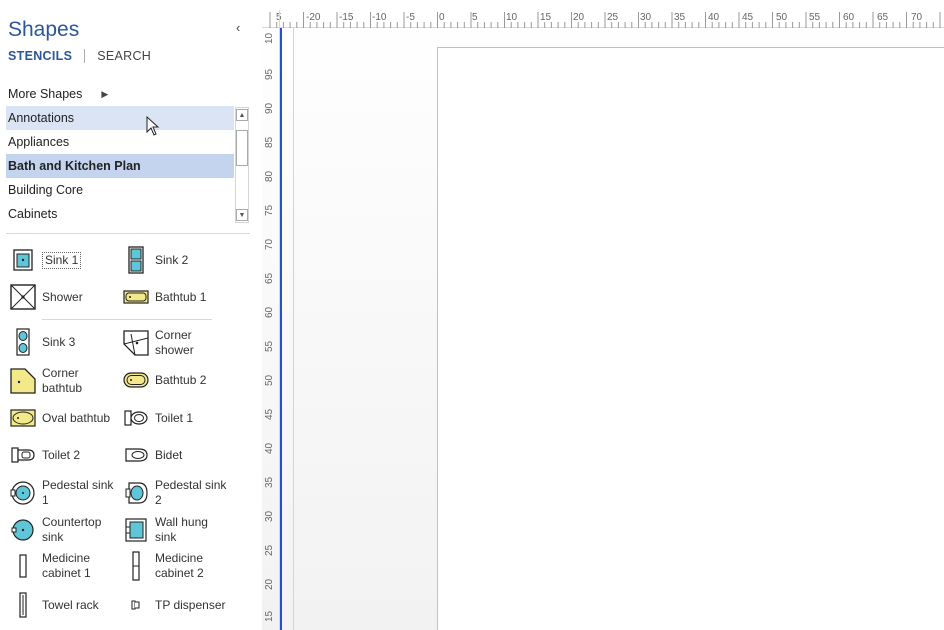 This screenshot has width=944, height=630. I want to click on shape-sink-1: Sink 1, so click(46, 260).